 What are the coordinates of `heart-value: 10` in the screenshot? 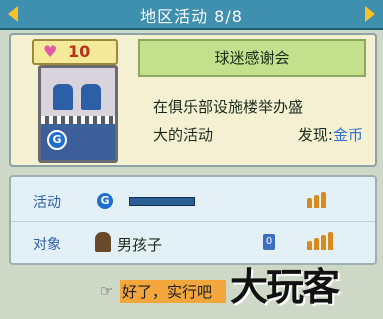 It's located at (79, 51).